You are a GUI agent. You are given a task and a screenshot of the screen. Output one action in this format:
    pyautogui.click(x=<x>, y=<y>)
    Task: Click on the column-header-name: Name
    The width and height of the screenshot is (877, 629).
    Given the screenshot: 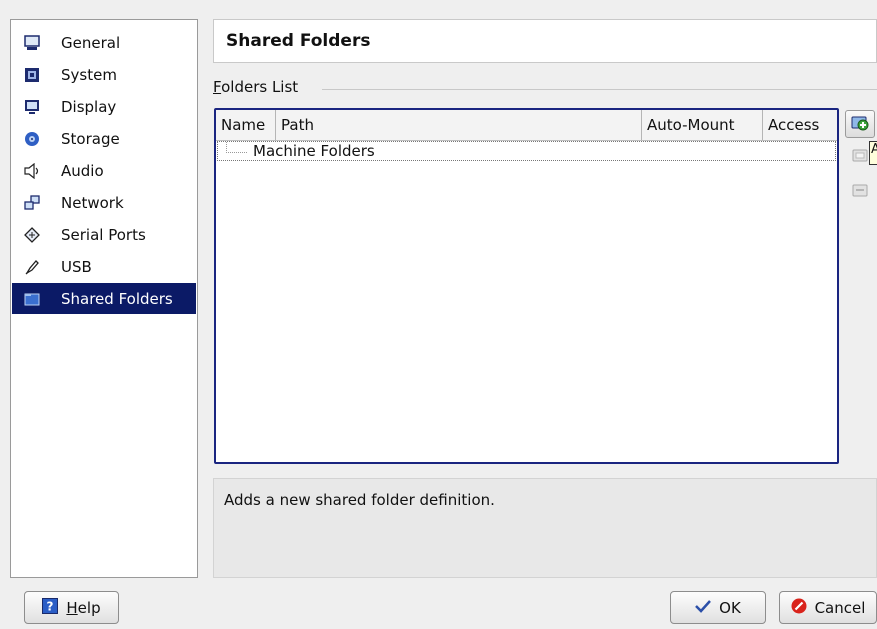 What is the action you would take?
    pyautogui.click(x=246, y=125)
    